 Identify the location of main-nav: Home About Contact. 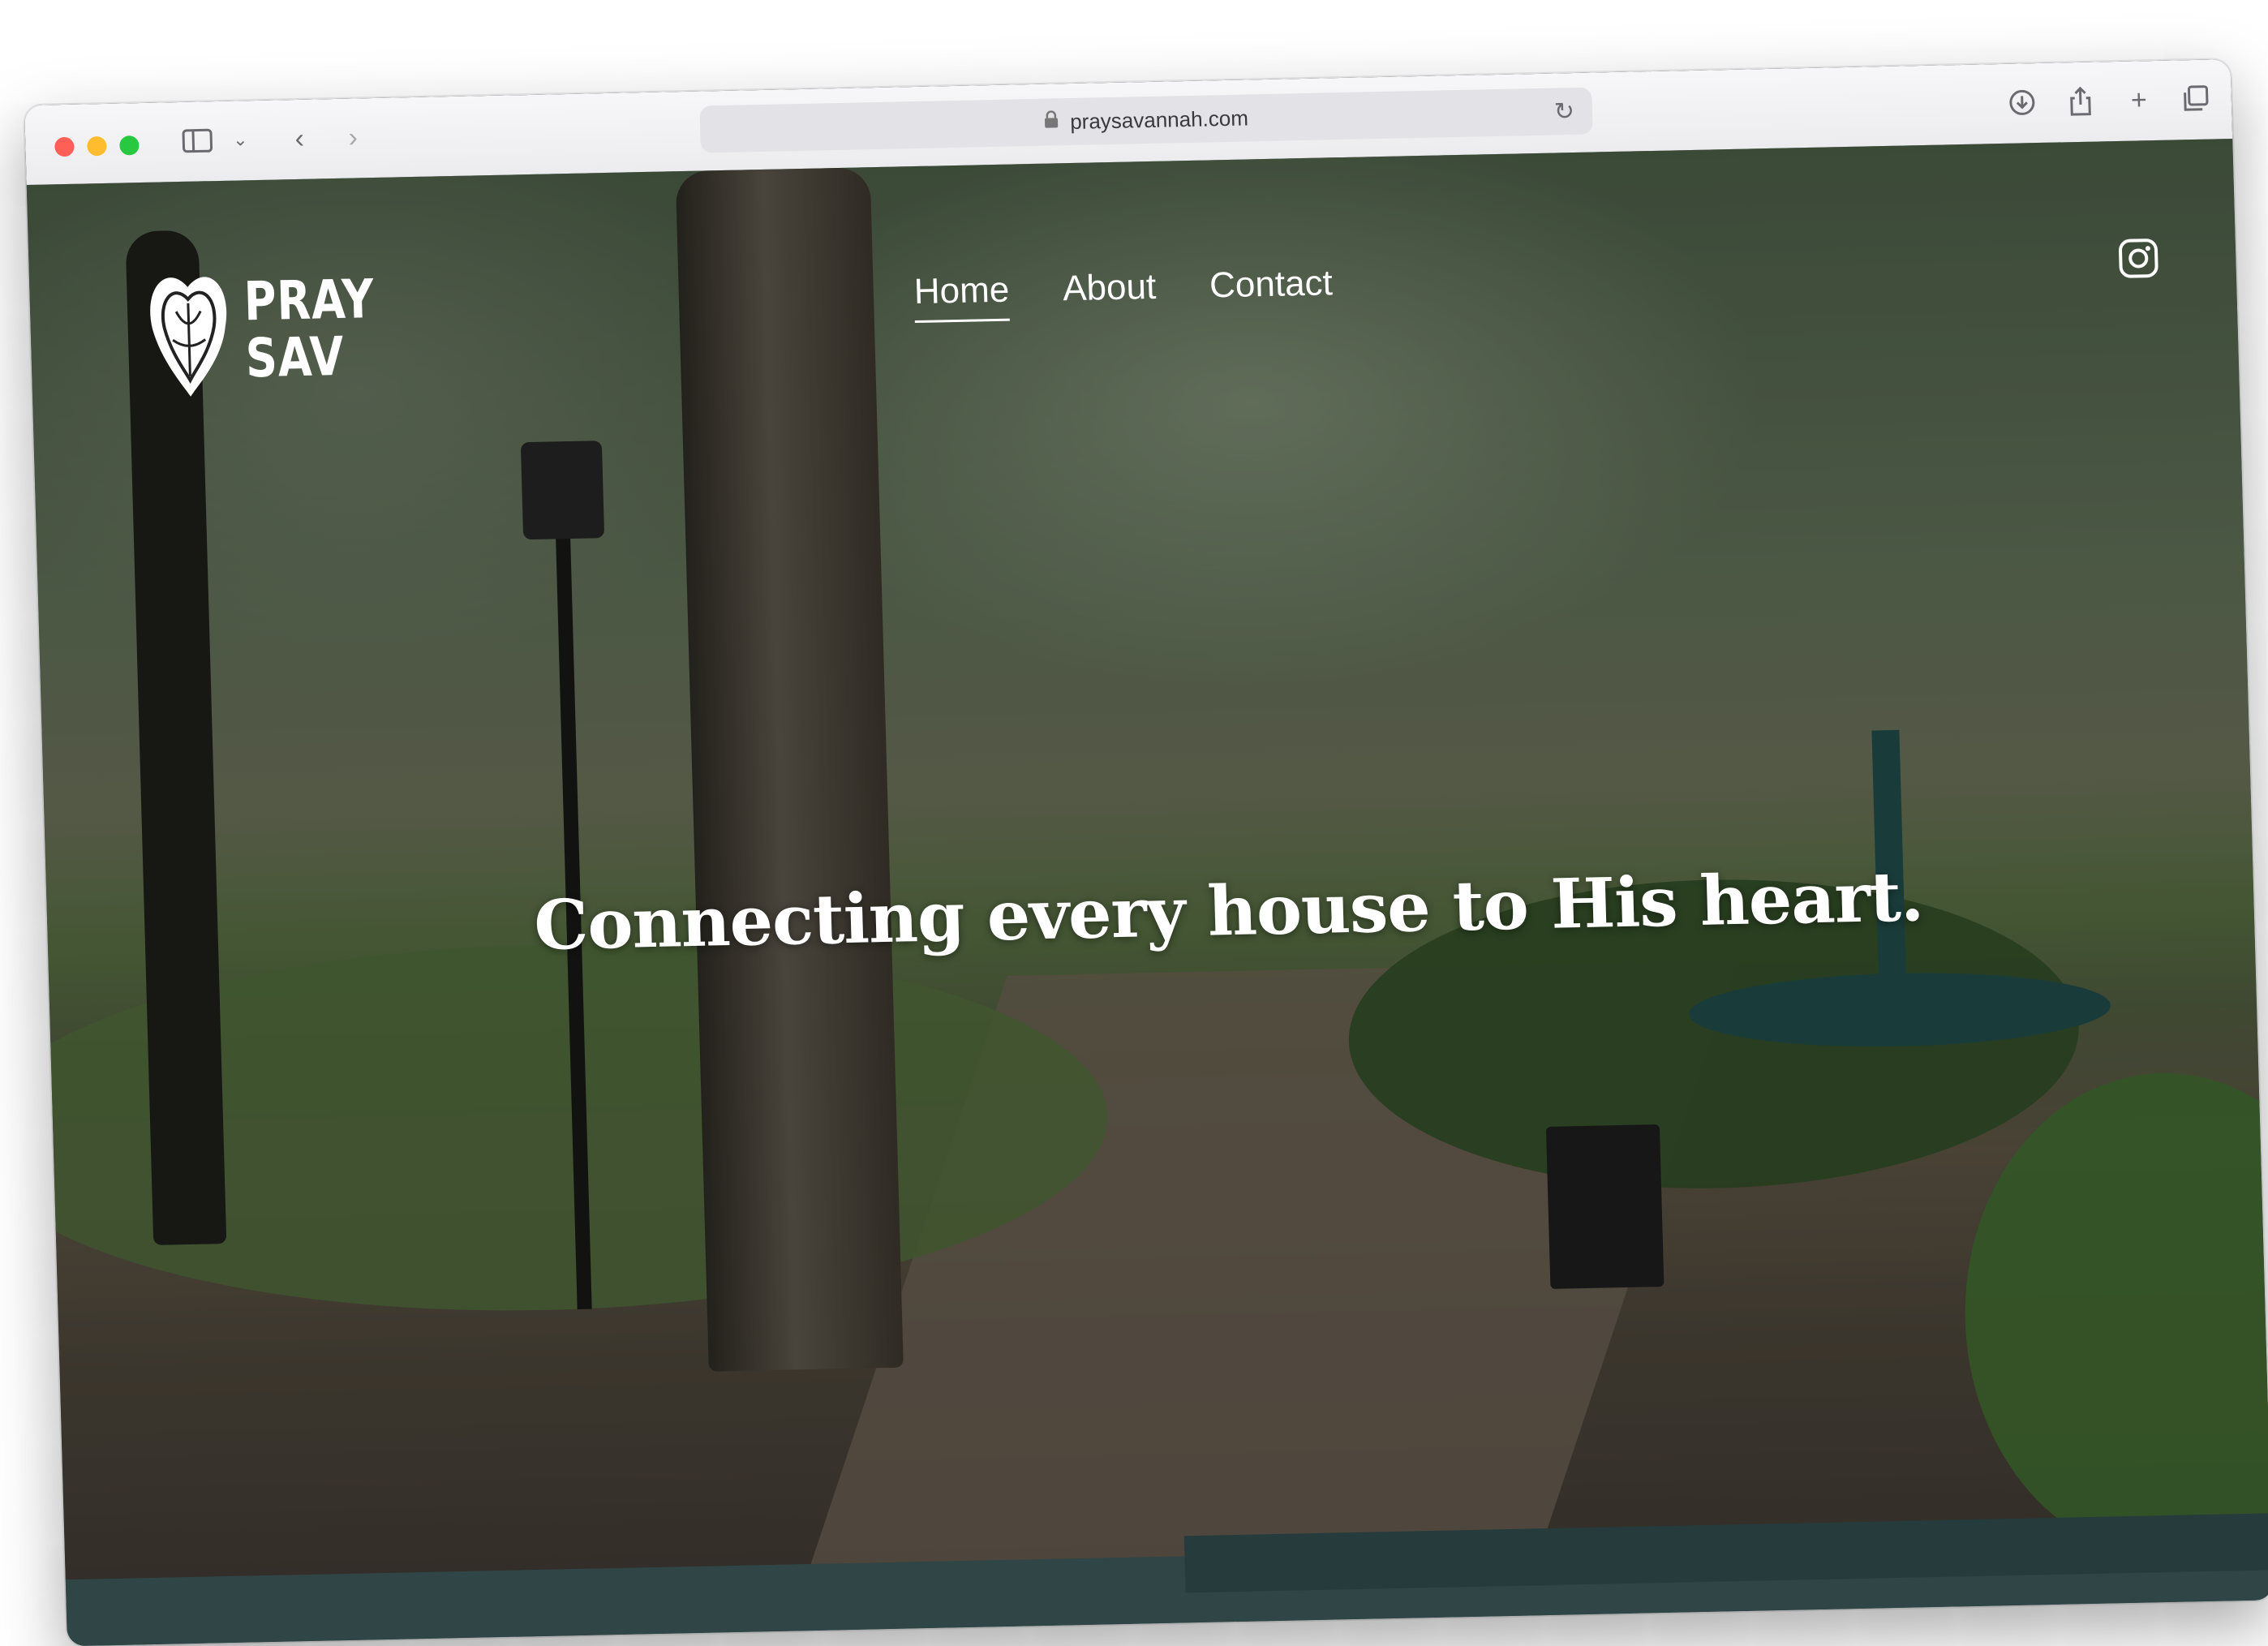
(1123, 293).